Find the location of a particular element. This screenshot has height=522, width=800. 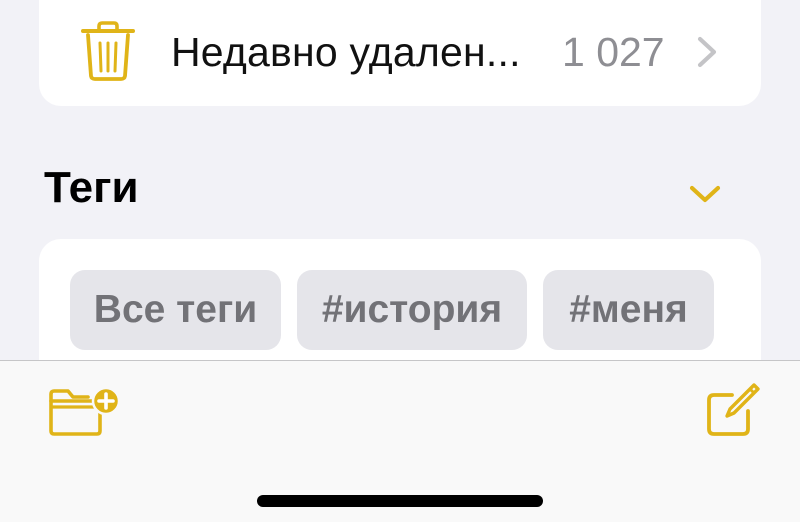

compose-icon is located at coordinates (733, 409).